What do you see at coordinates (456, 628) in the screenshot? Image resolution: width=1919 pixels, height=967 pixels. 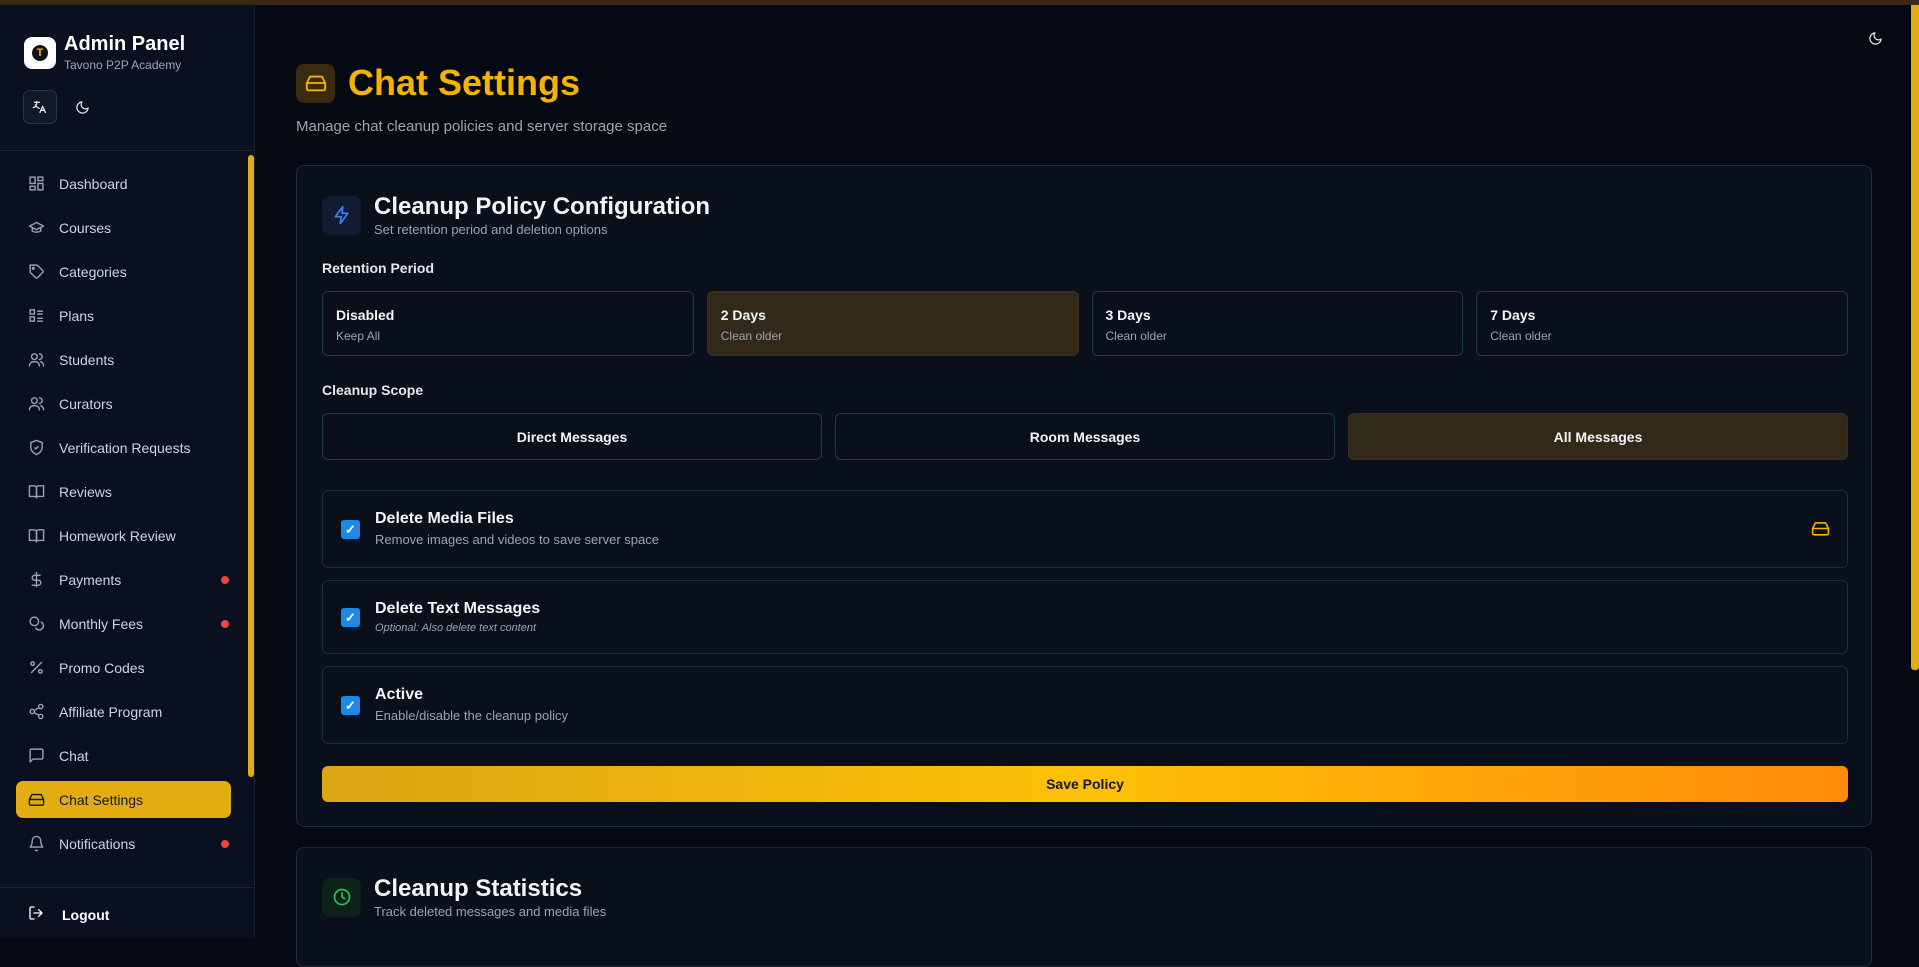 I see `option-description: Optional: Also delete text content` at bounding box center [456, 628].